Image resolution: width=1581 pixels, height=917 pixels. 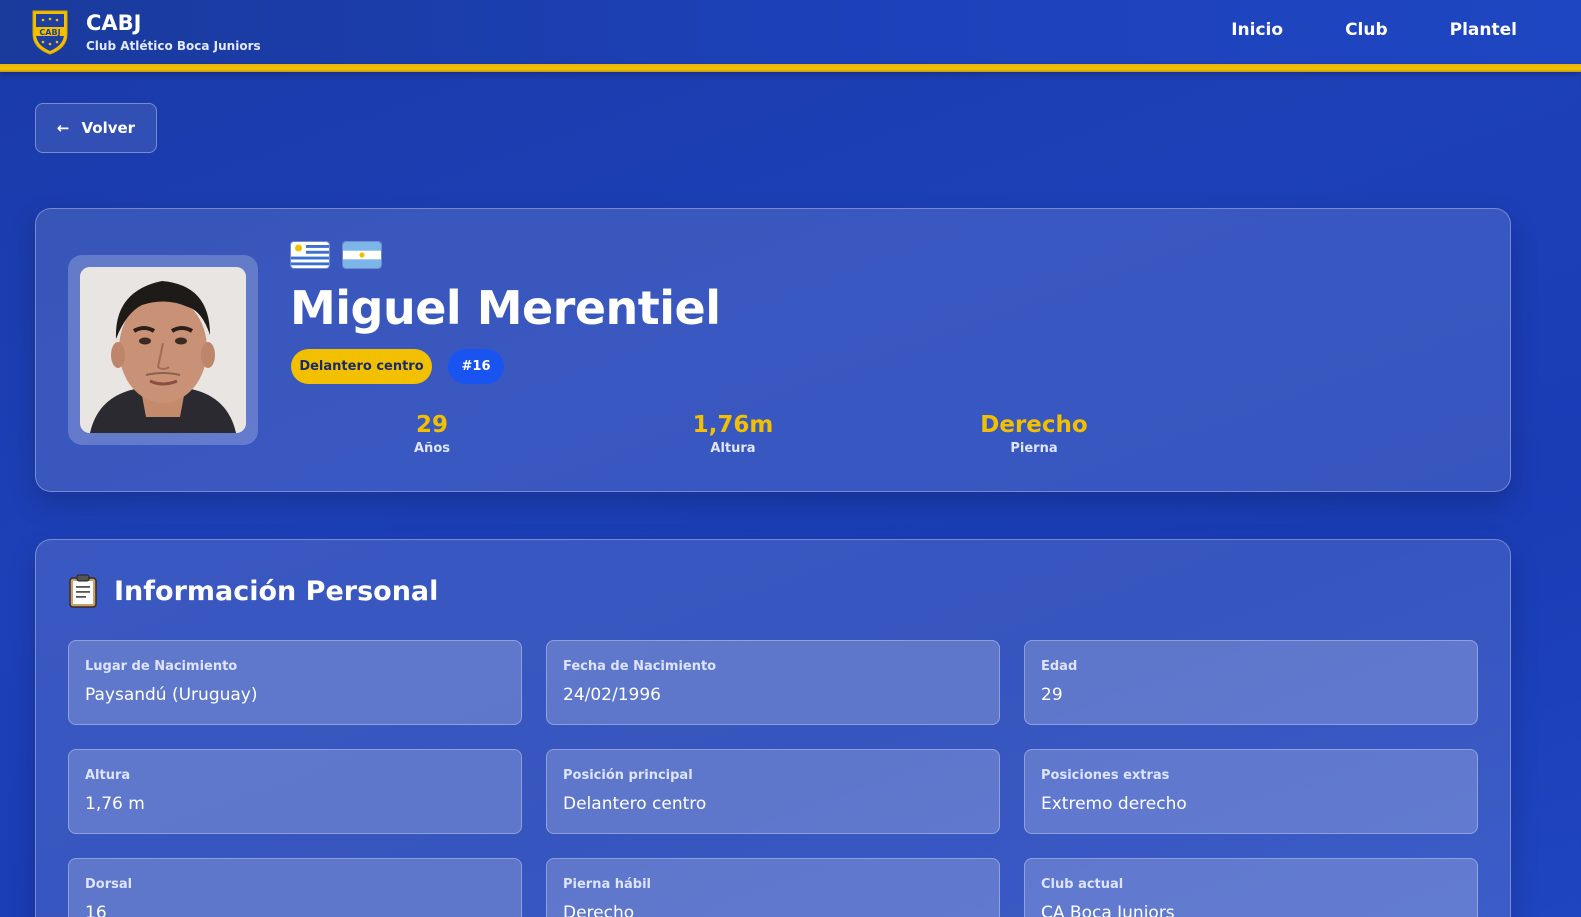 I want to click on stat-label: Altura, so click(x=733, y=448).